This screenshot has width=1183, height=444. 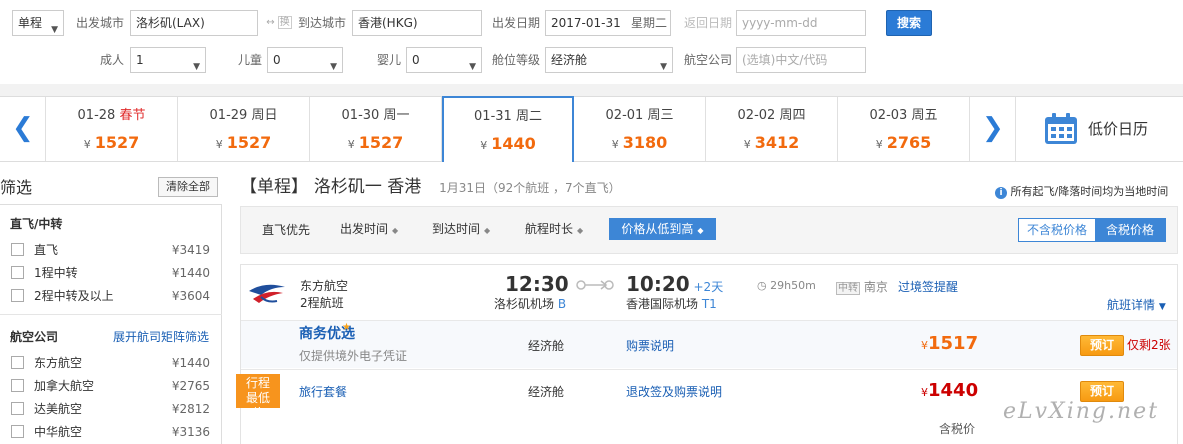 What do you see at coordinates (36, 224) in the screenshot?
I see `filter-group-title: 直飞/中转` at bounding box center [36, 224].